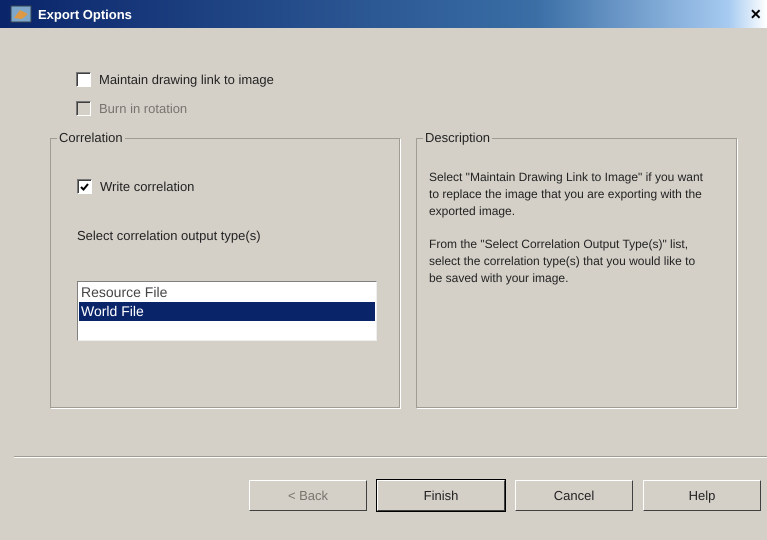  Describe the element at coordinates (457, 137) in the screenshot. I see `group-title: Description` at that location.